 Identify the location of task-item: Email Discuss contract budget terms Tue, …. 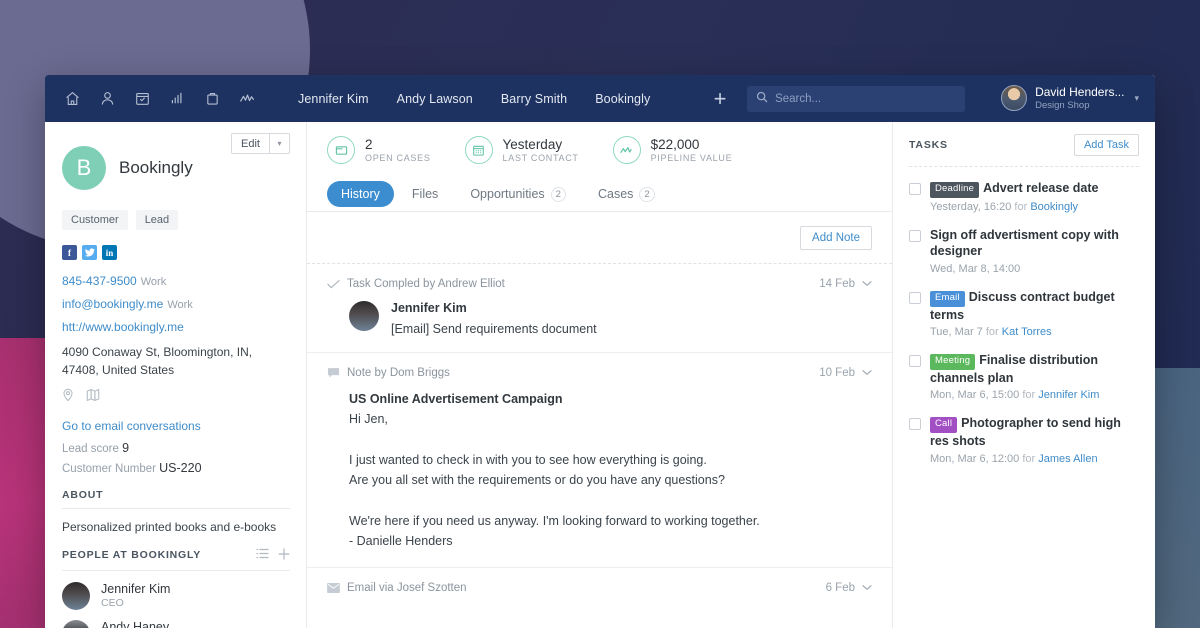
(1024, 313).